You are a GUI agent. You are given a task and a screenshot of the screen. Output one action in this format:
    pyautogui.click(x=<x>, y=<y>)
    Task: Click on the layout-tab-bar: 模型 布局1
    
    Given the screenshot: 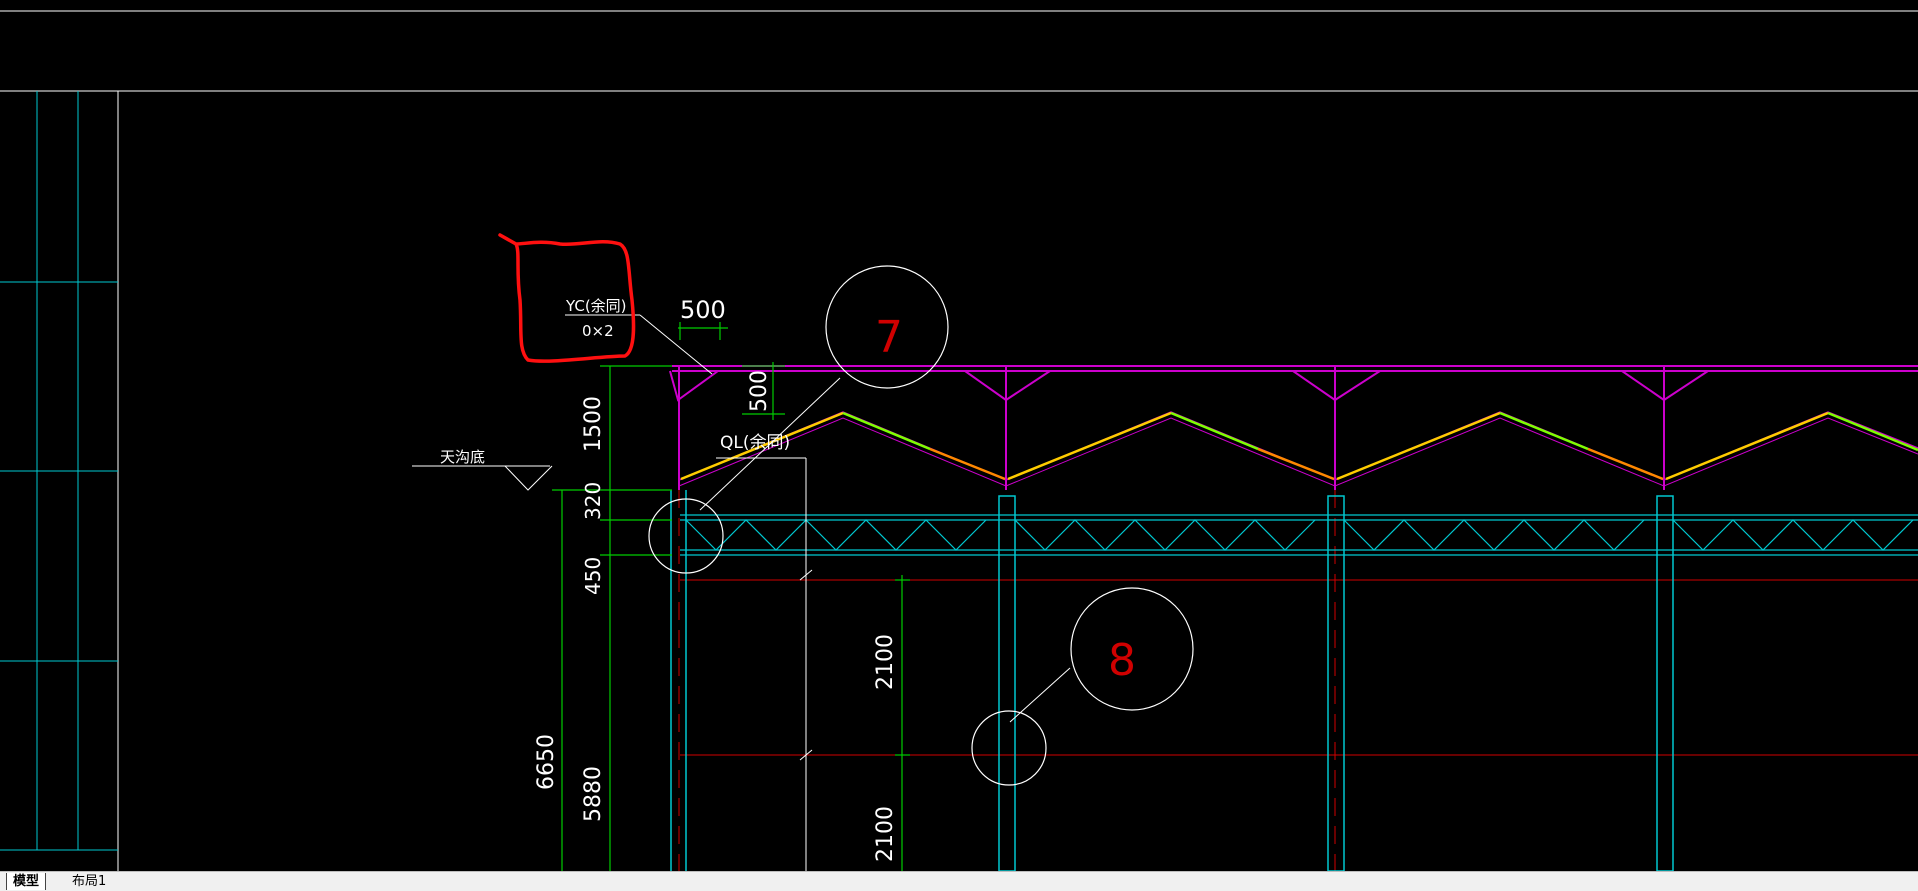 What is the action you would take?
    pyautogui.click(x=959, y=881)
    